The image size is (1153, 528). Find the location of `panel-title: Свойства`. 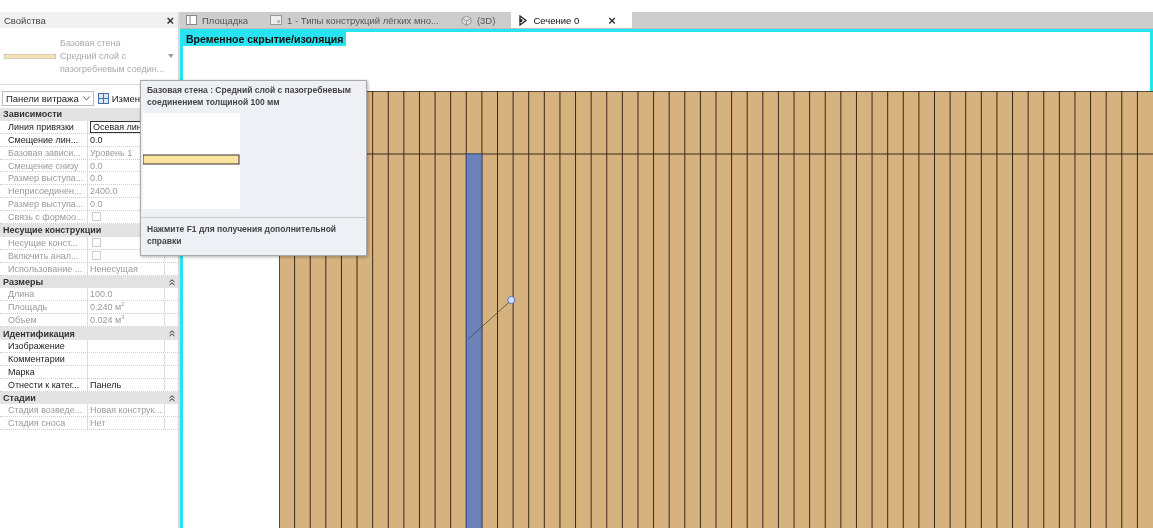

panel-title: Свойства is located at coordinates (25, 20).